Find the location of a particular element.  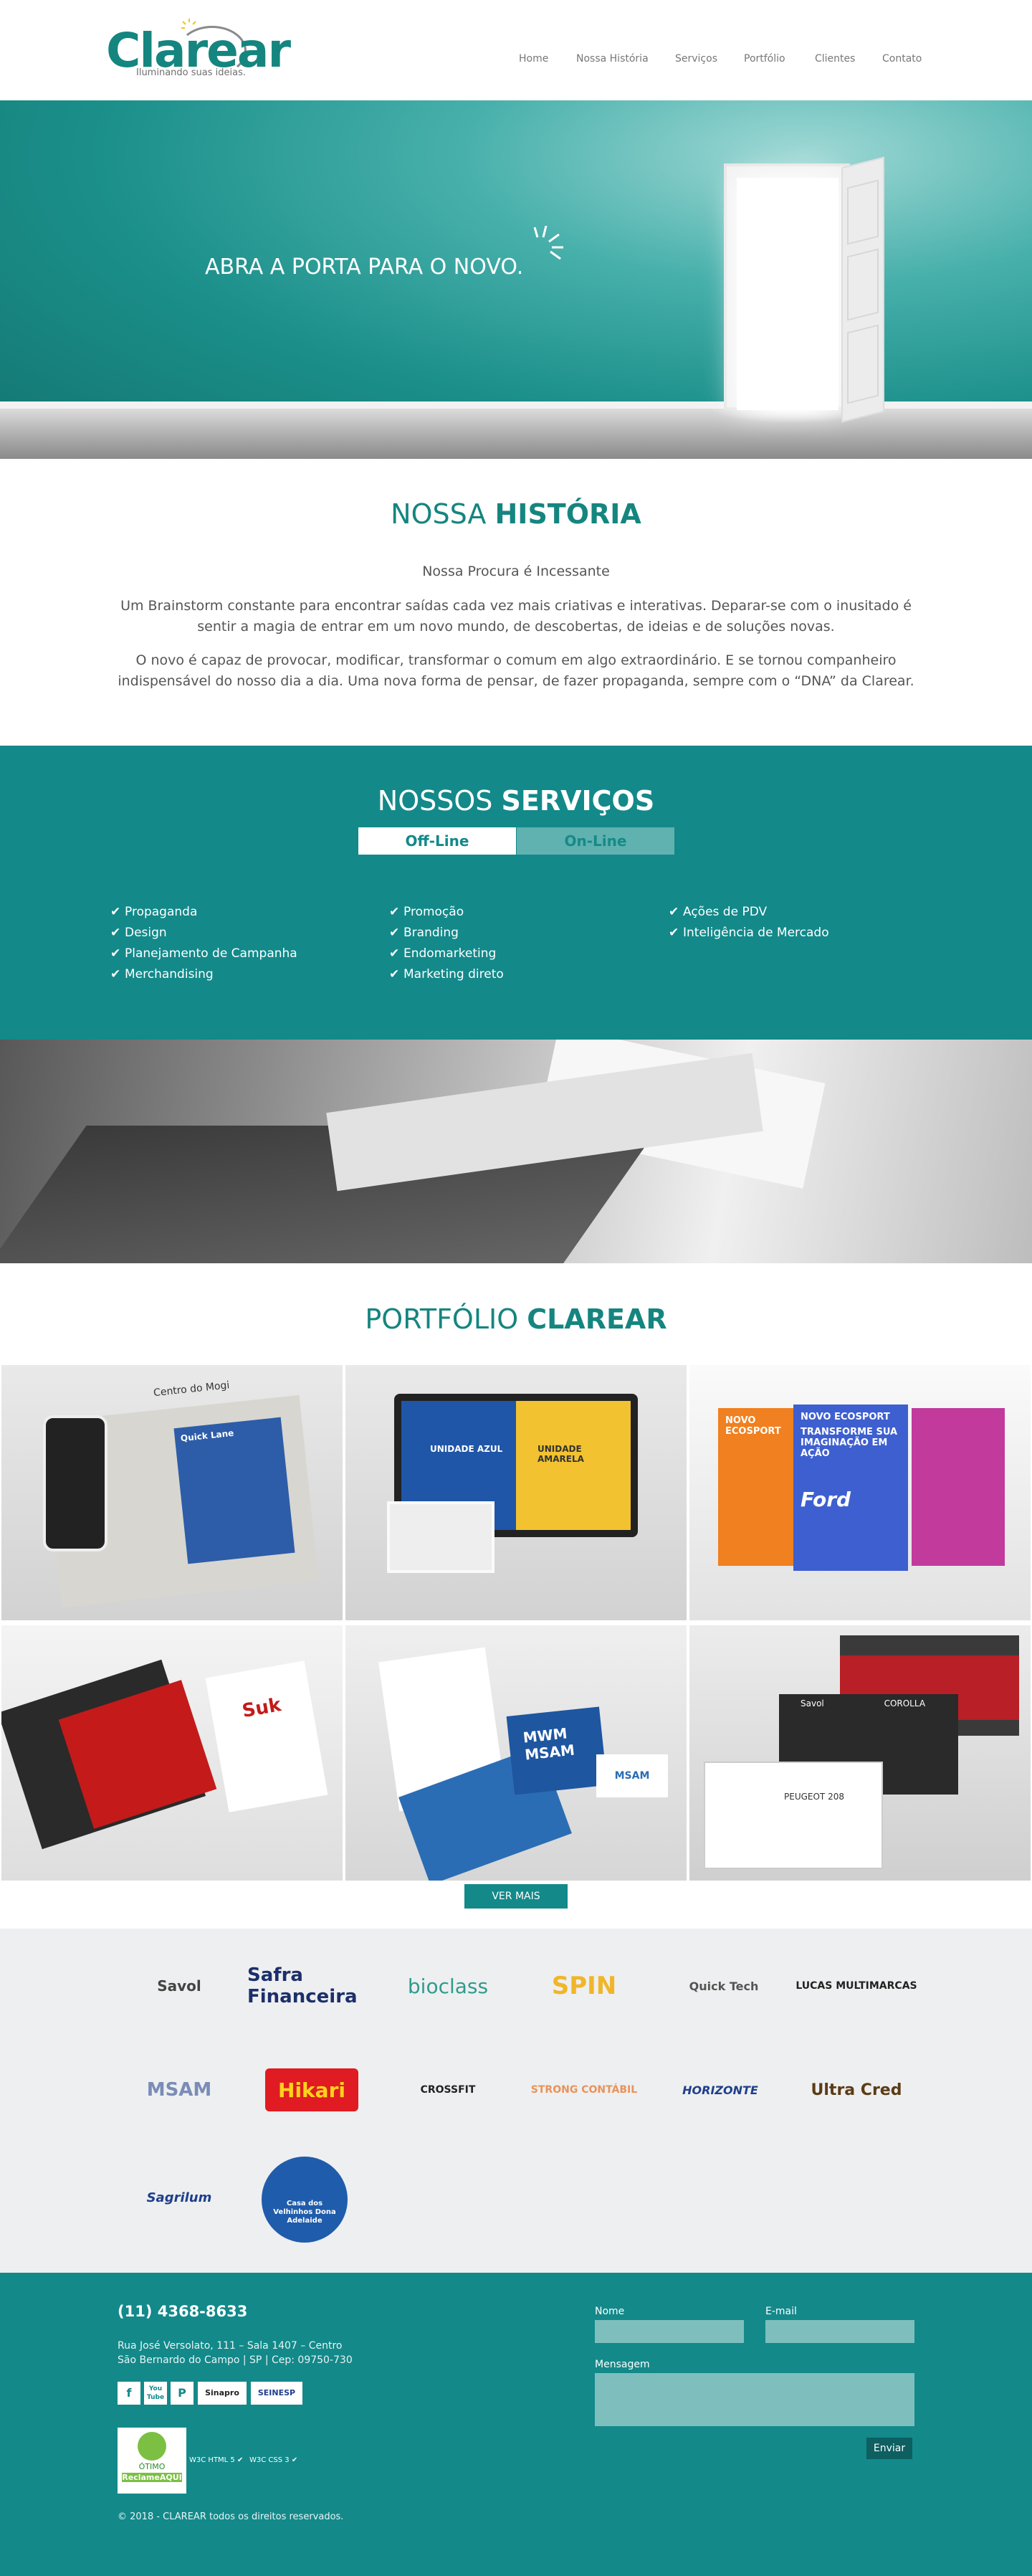

tablet-shape is located at coordinates (440, 1537).